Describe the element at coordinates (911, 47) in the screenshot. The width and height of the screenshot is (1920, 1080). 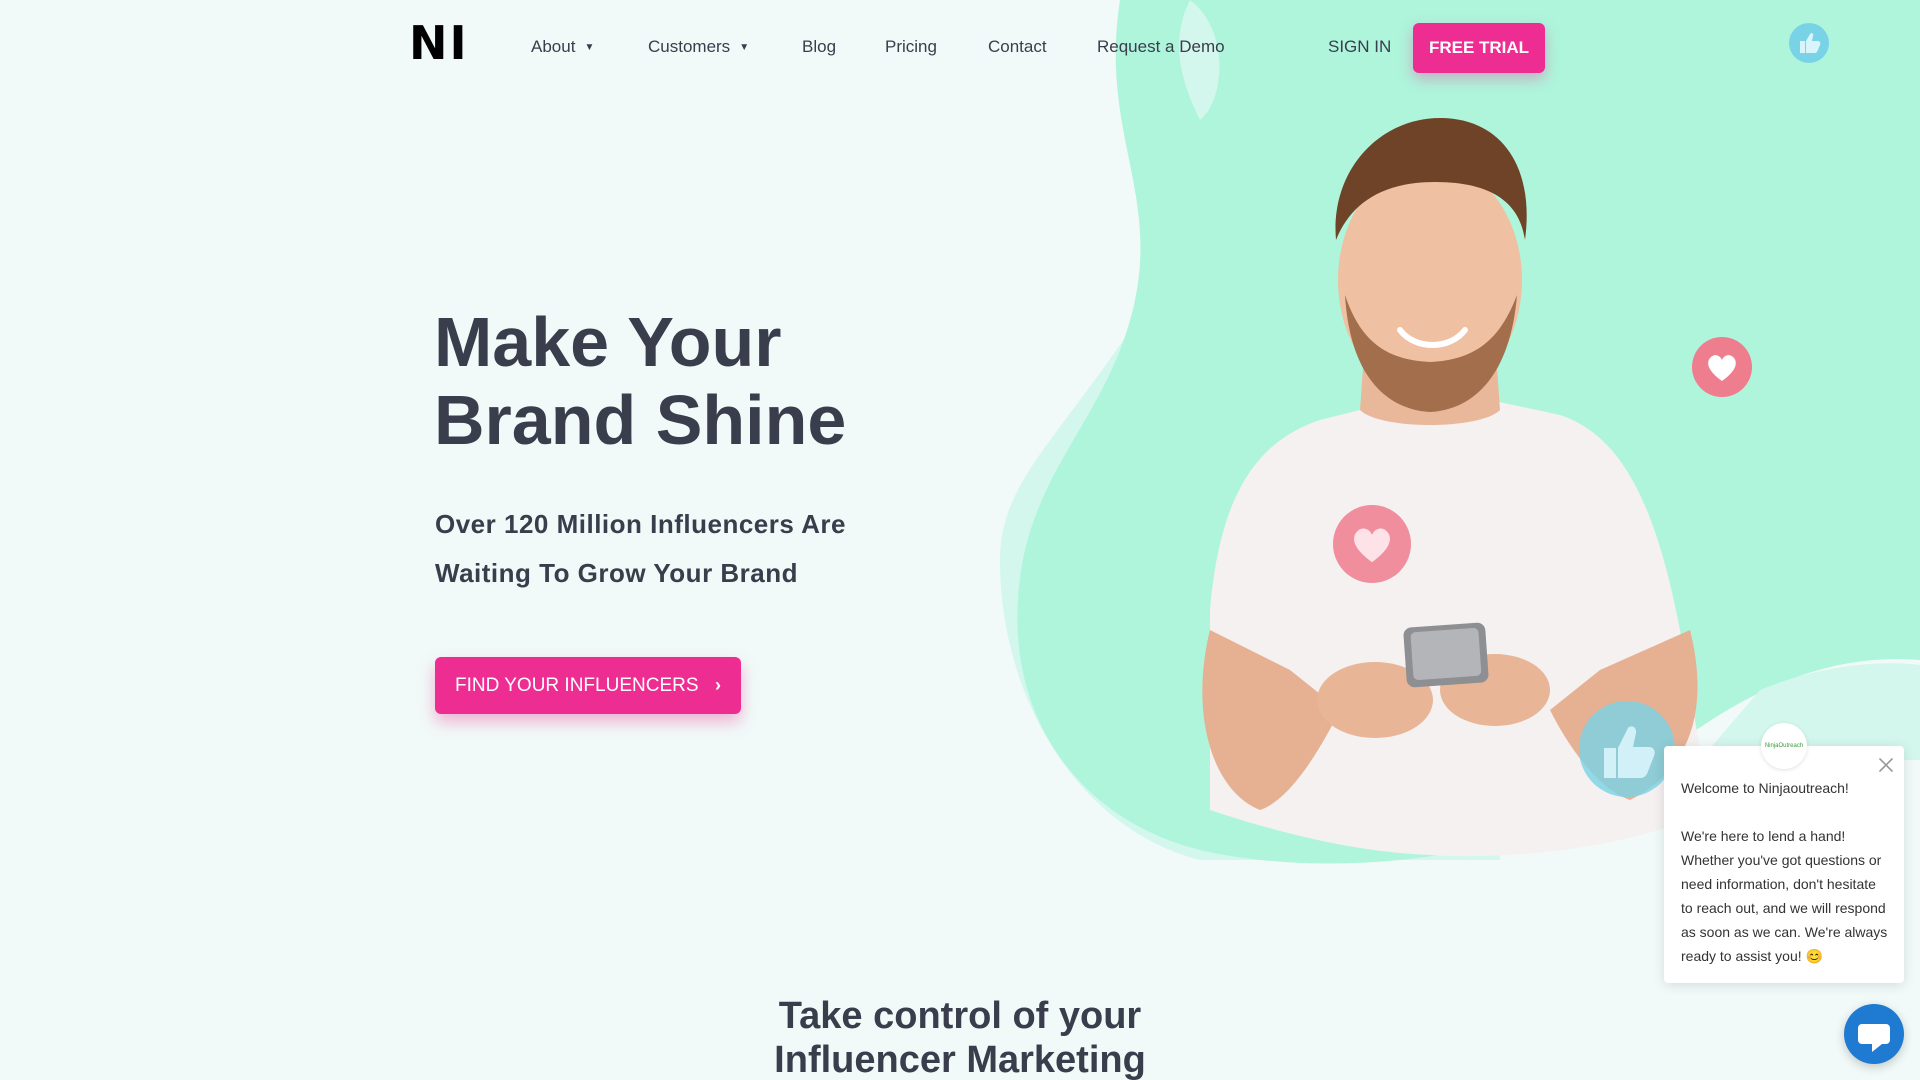
I see `nav-item-pricing: Pricing` at that location.